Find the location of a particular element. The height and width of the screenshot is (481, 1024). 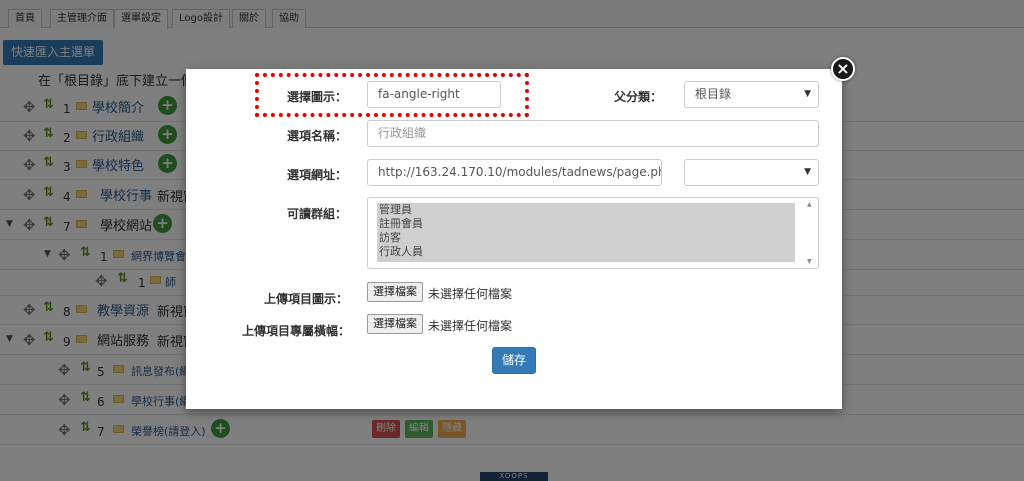

scroll-up-icon: ▲ is located at coordinates (809, 204).